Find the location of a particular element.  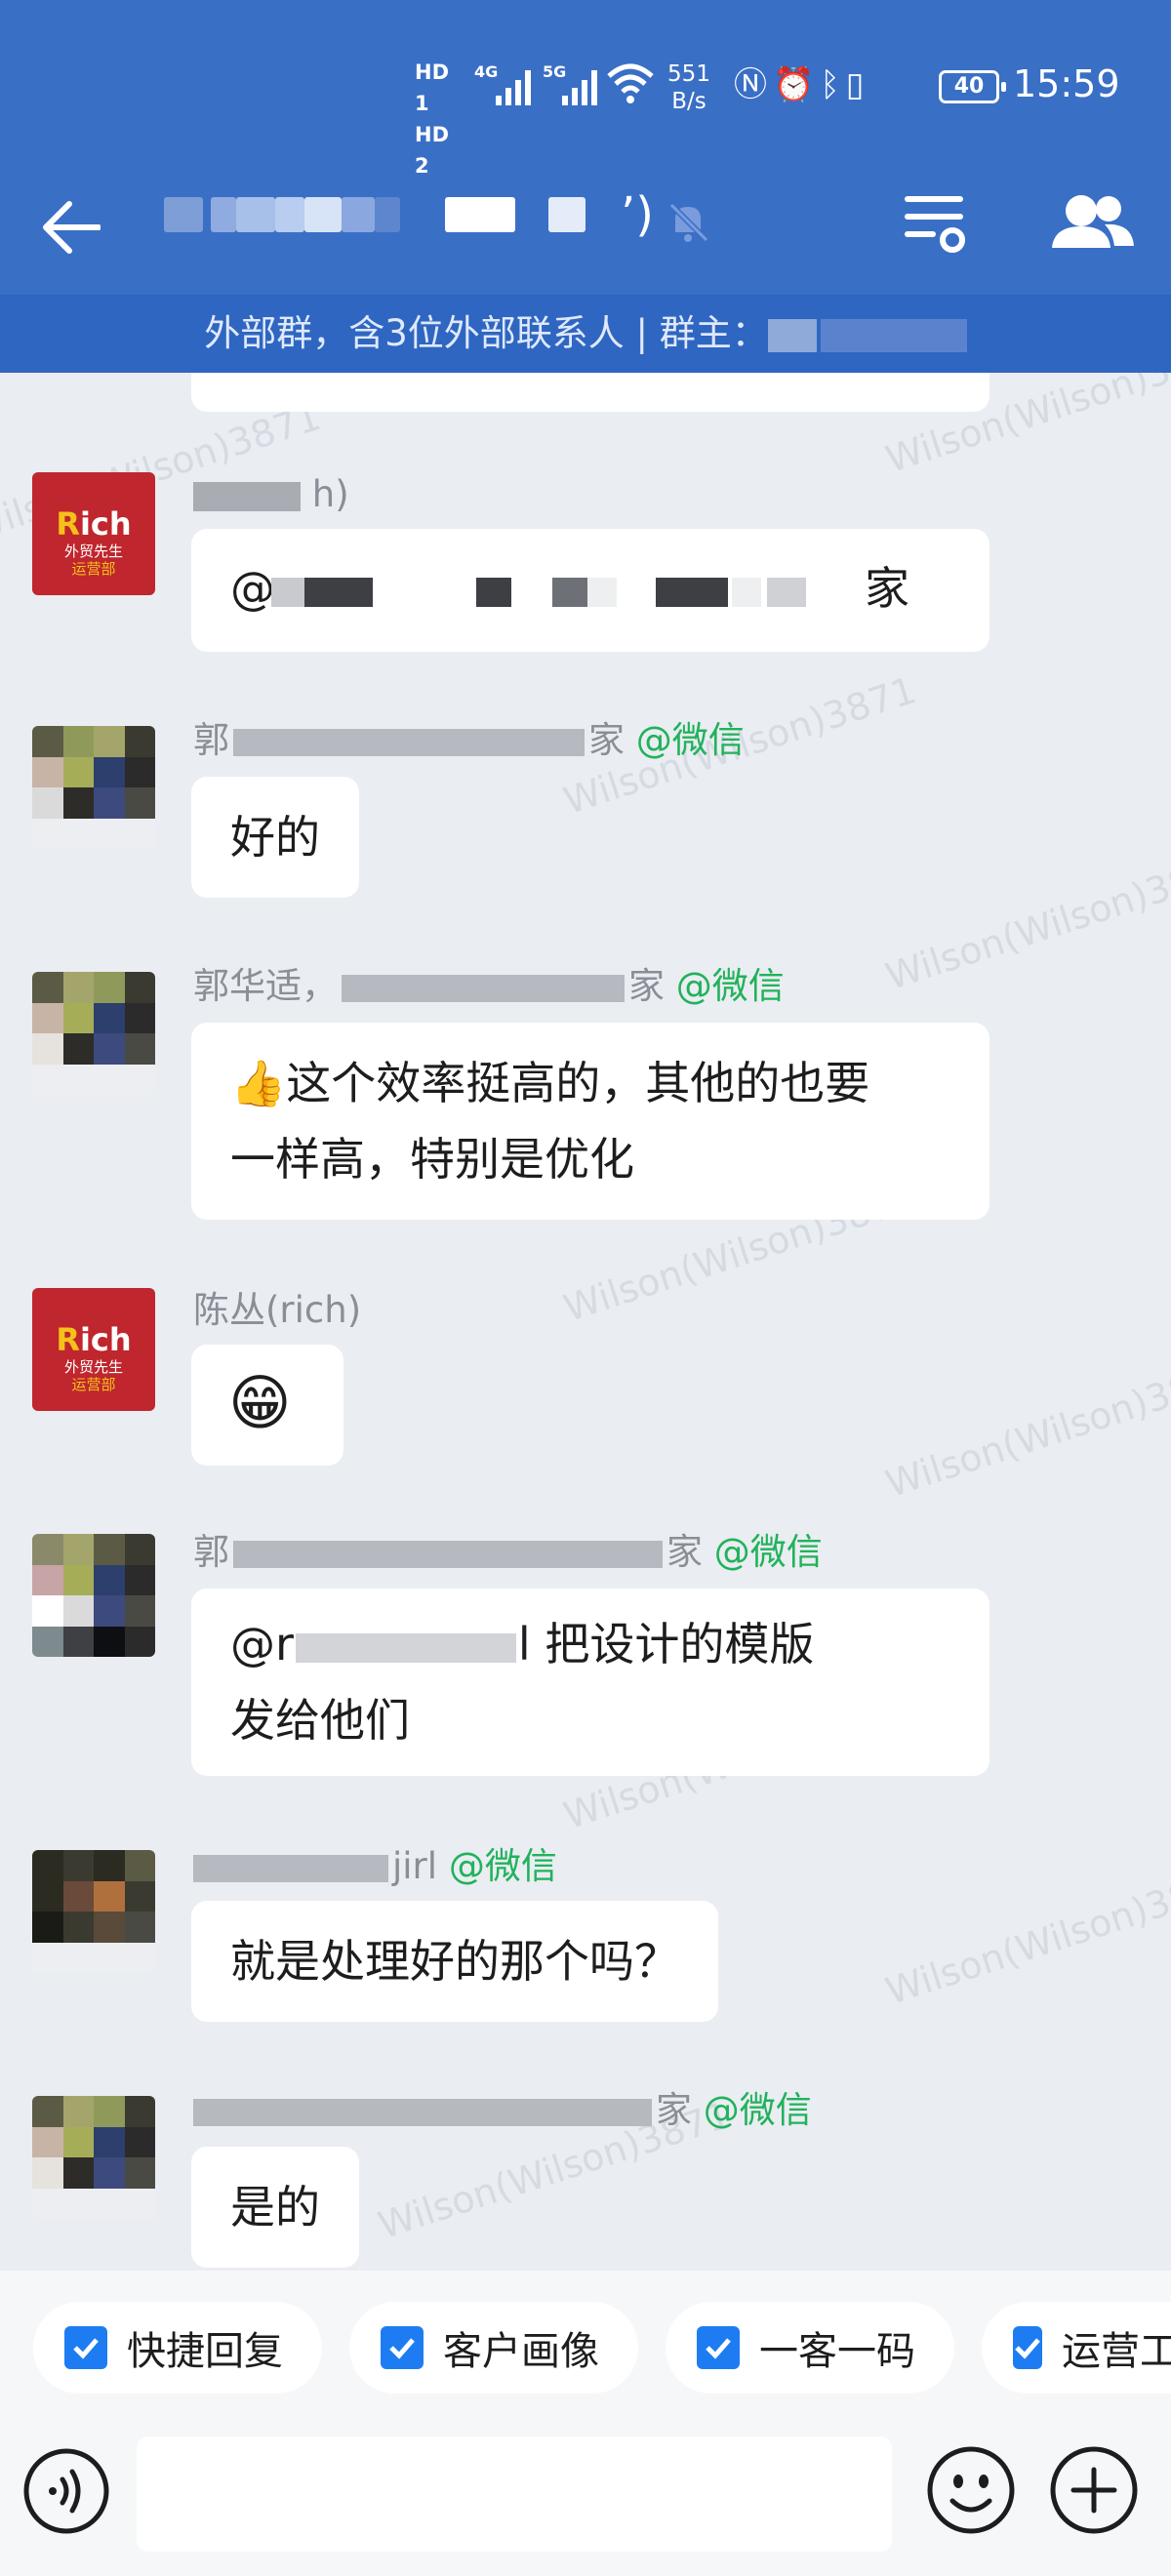

owner-name-redacted is located at coordinates (792, 335).